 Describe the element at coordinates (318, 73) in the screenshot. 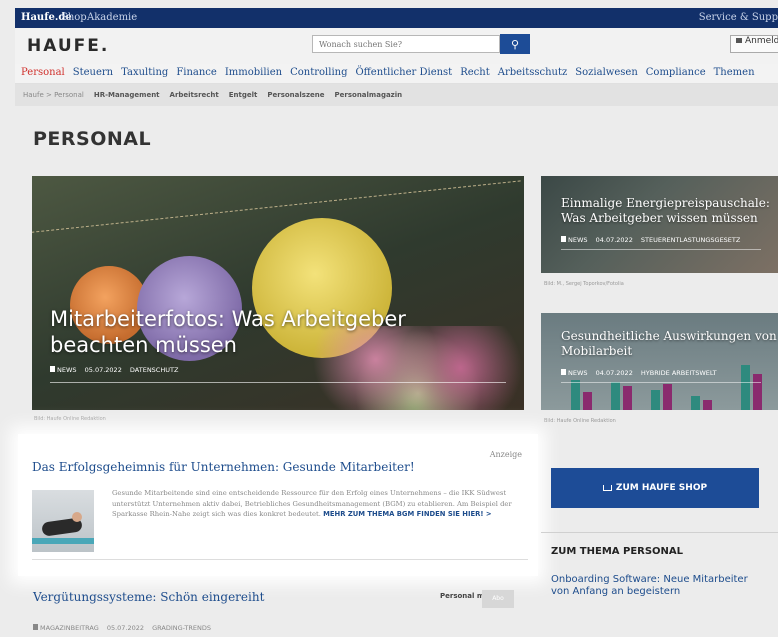

I see `nav-controlling: Controlling` at that location.